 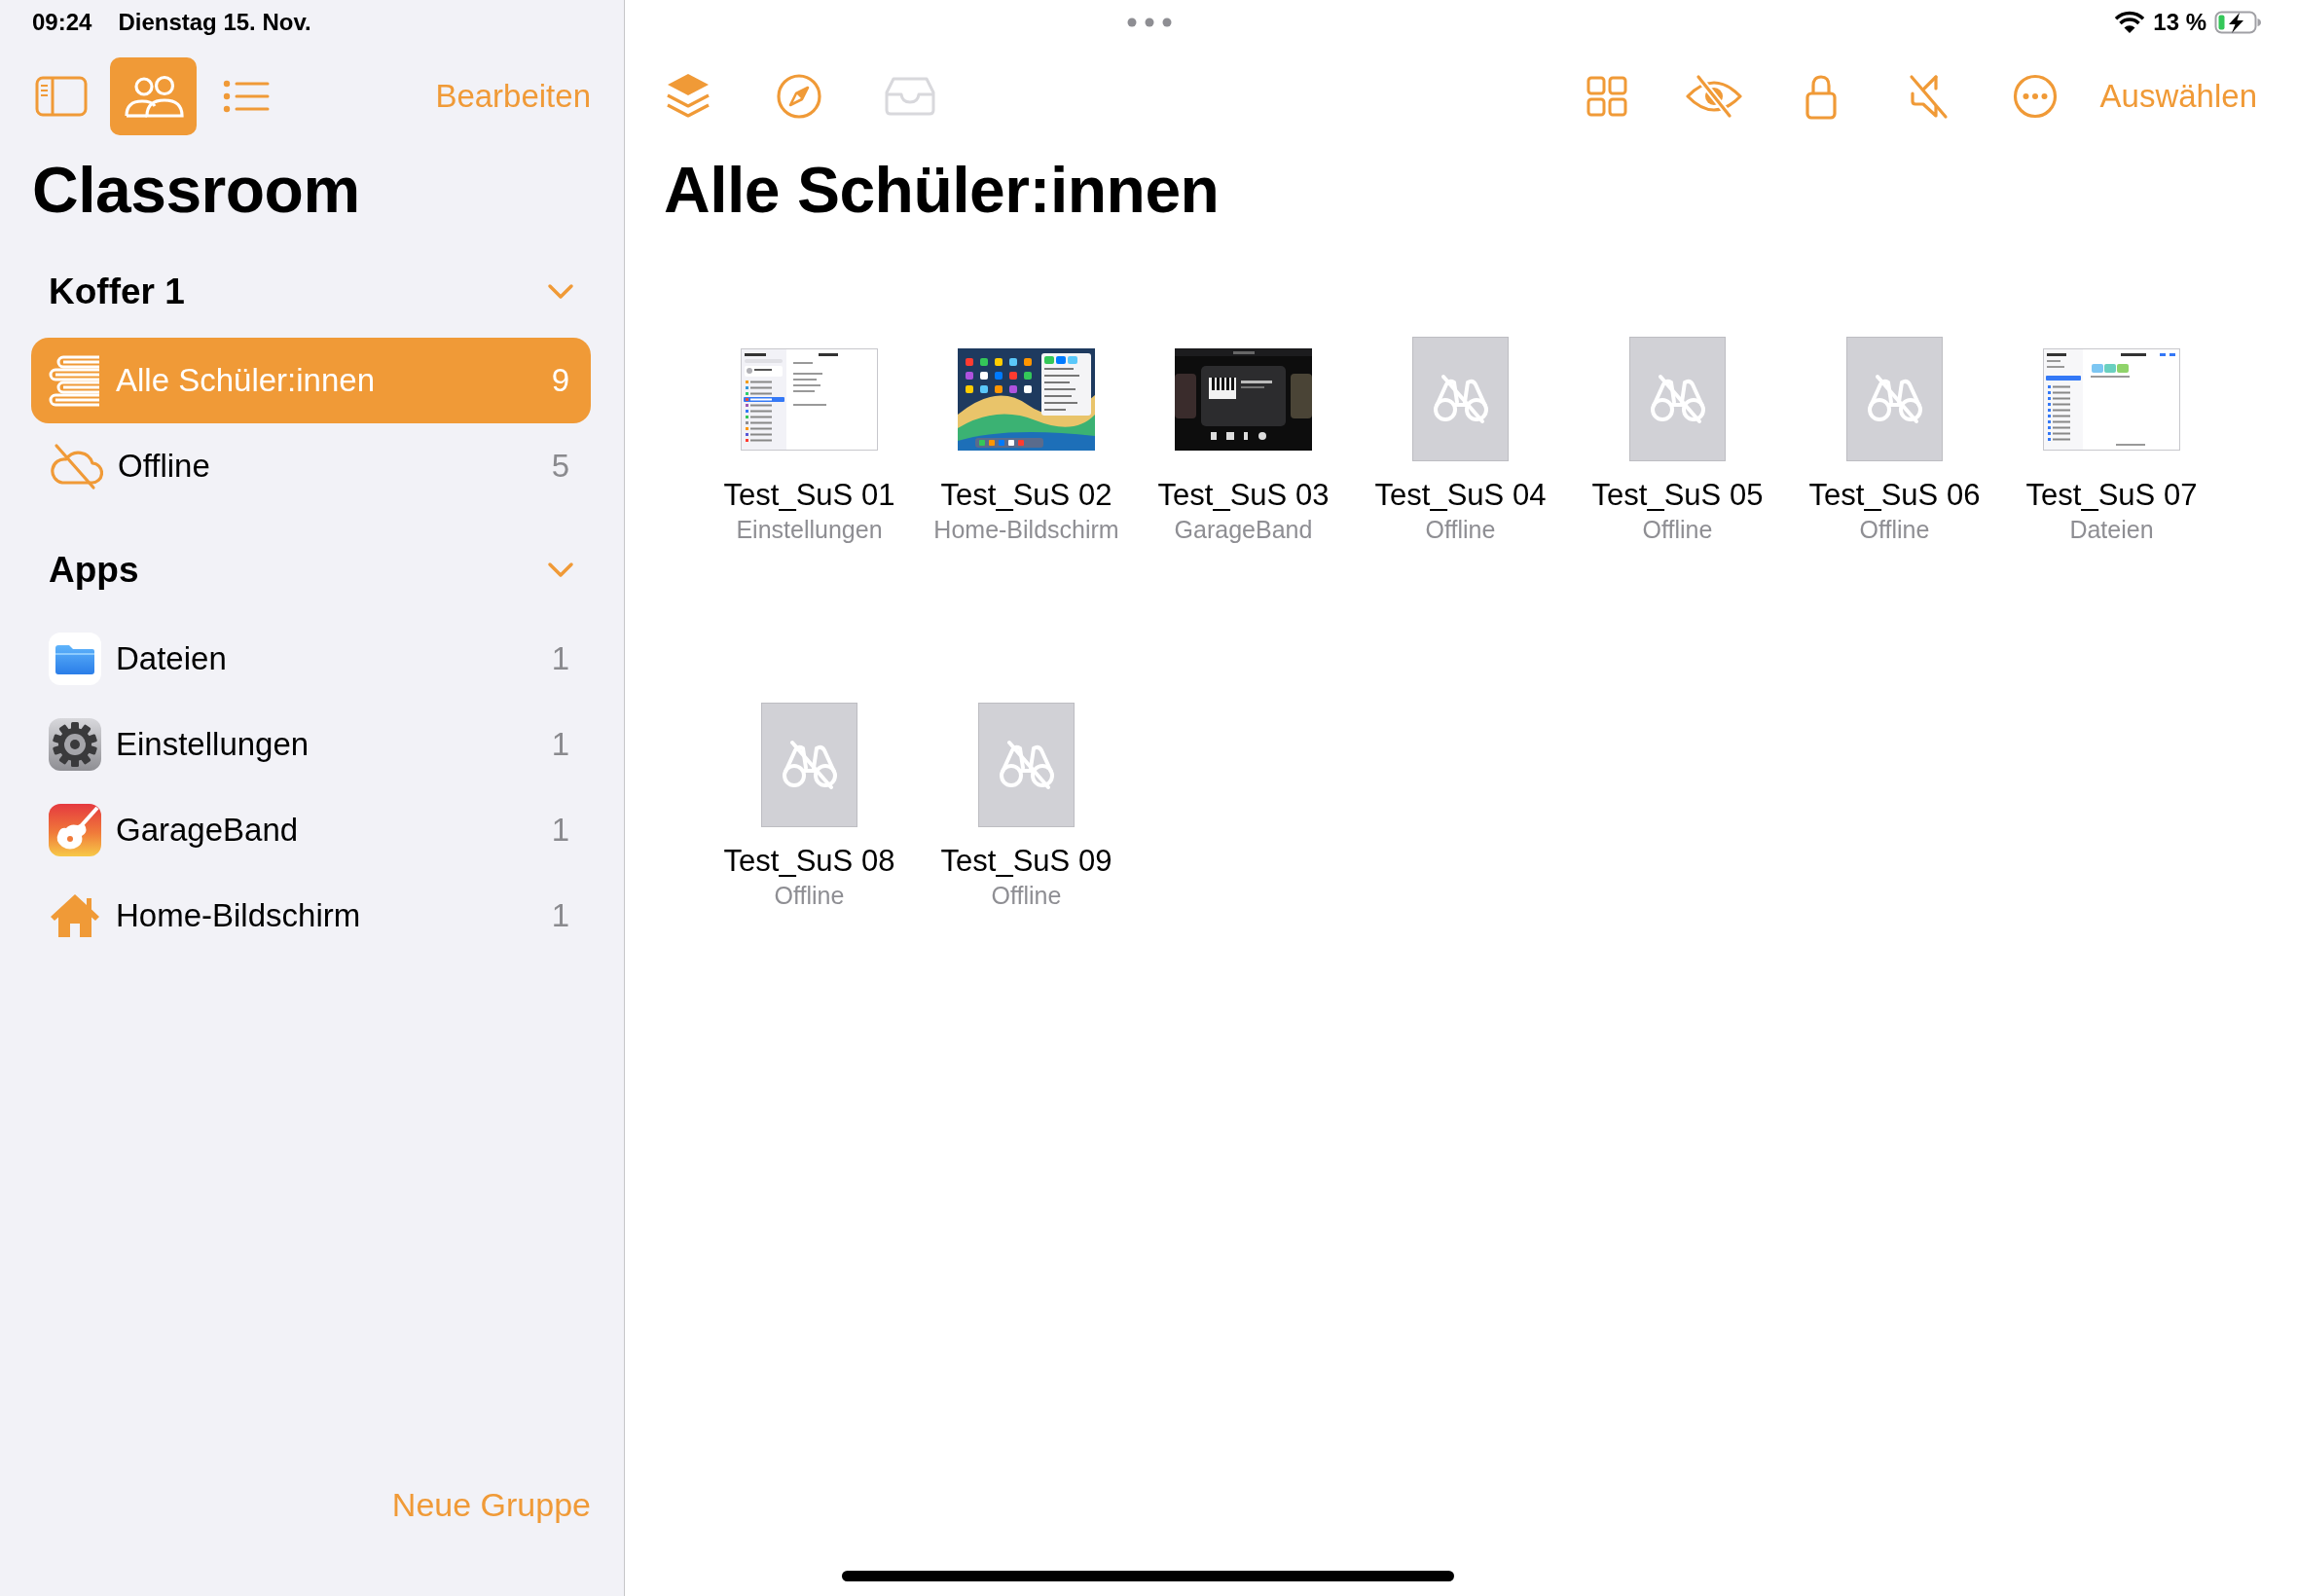 I want to click on gear-app-icon, so click(x=75, y=745).